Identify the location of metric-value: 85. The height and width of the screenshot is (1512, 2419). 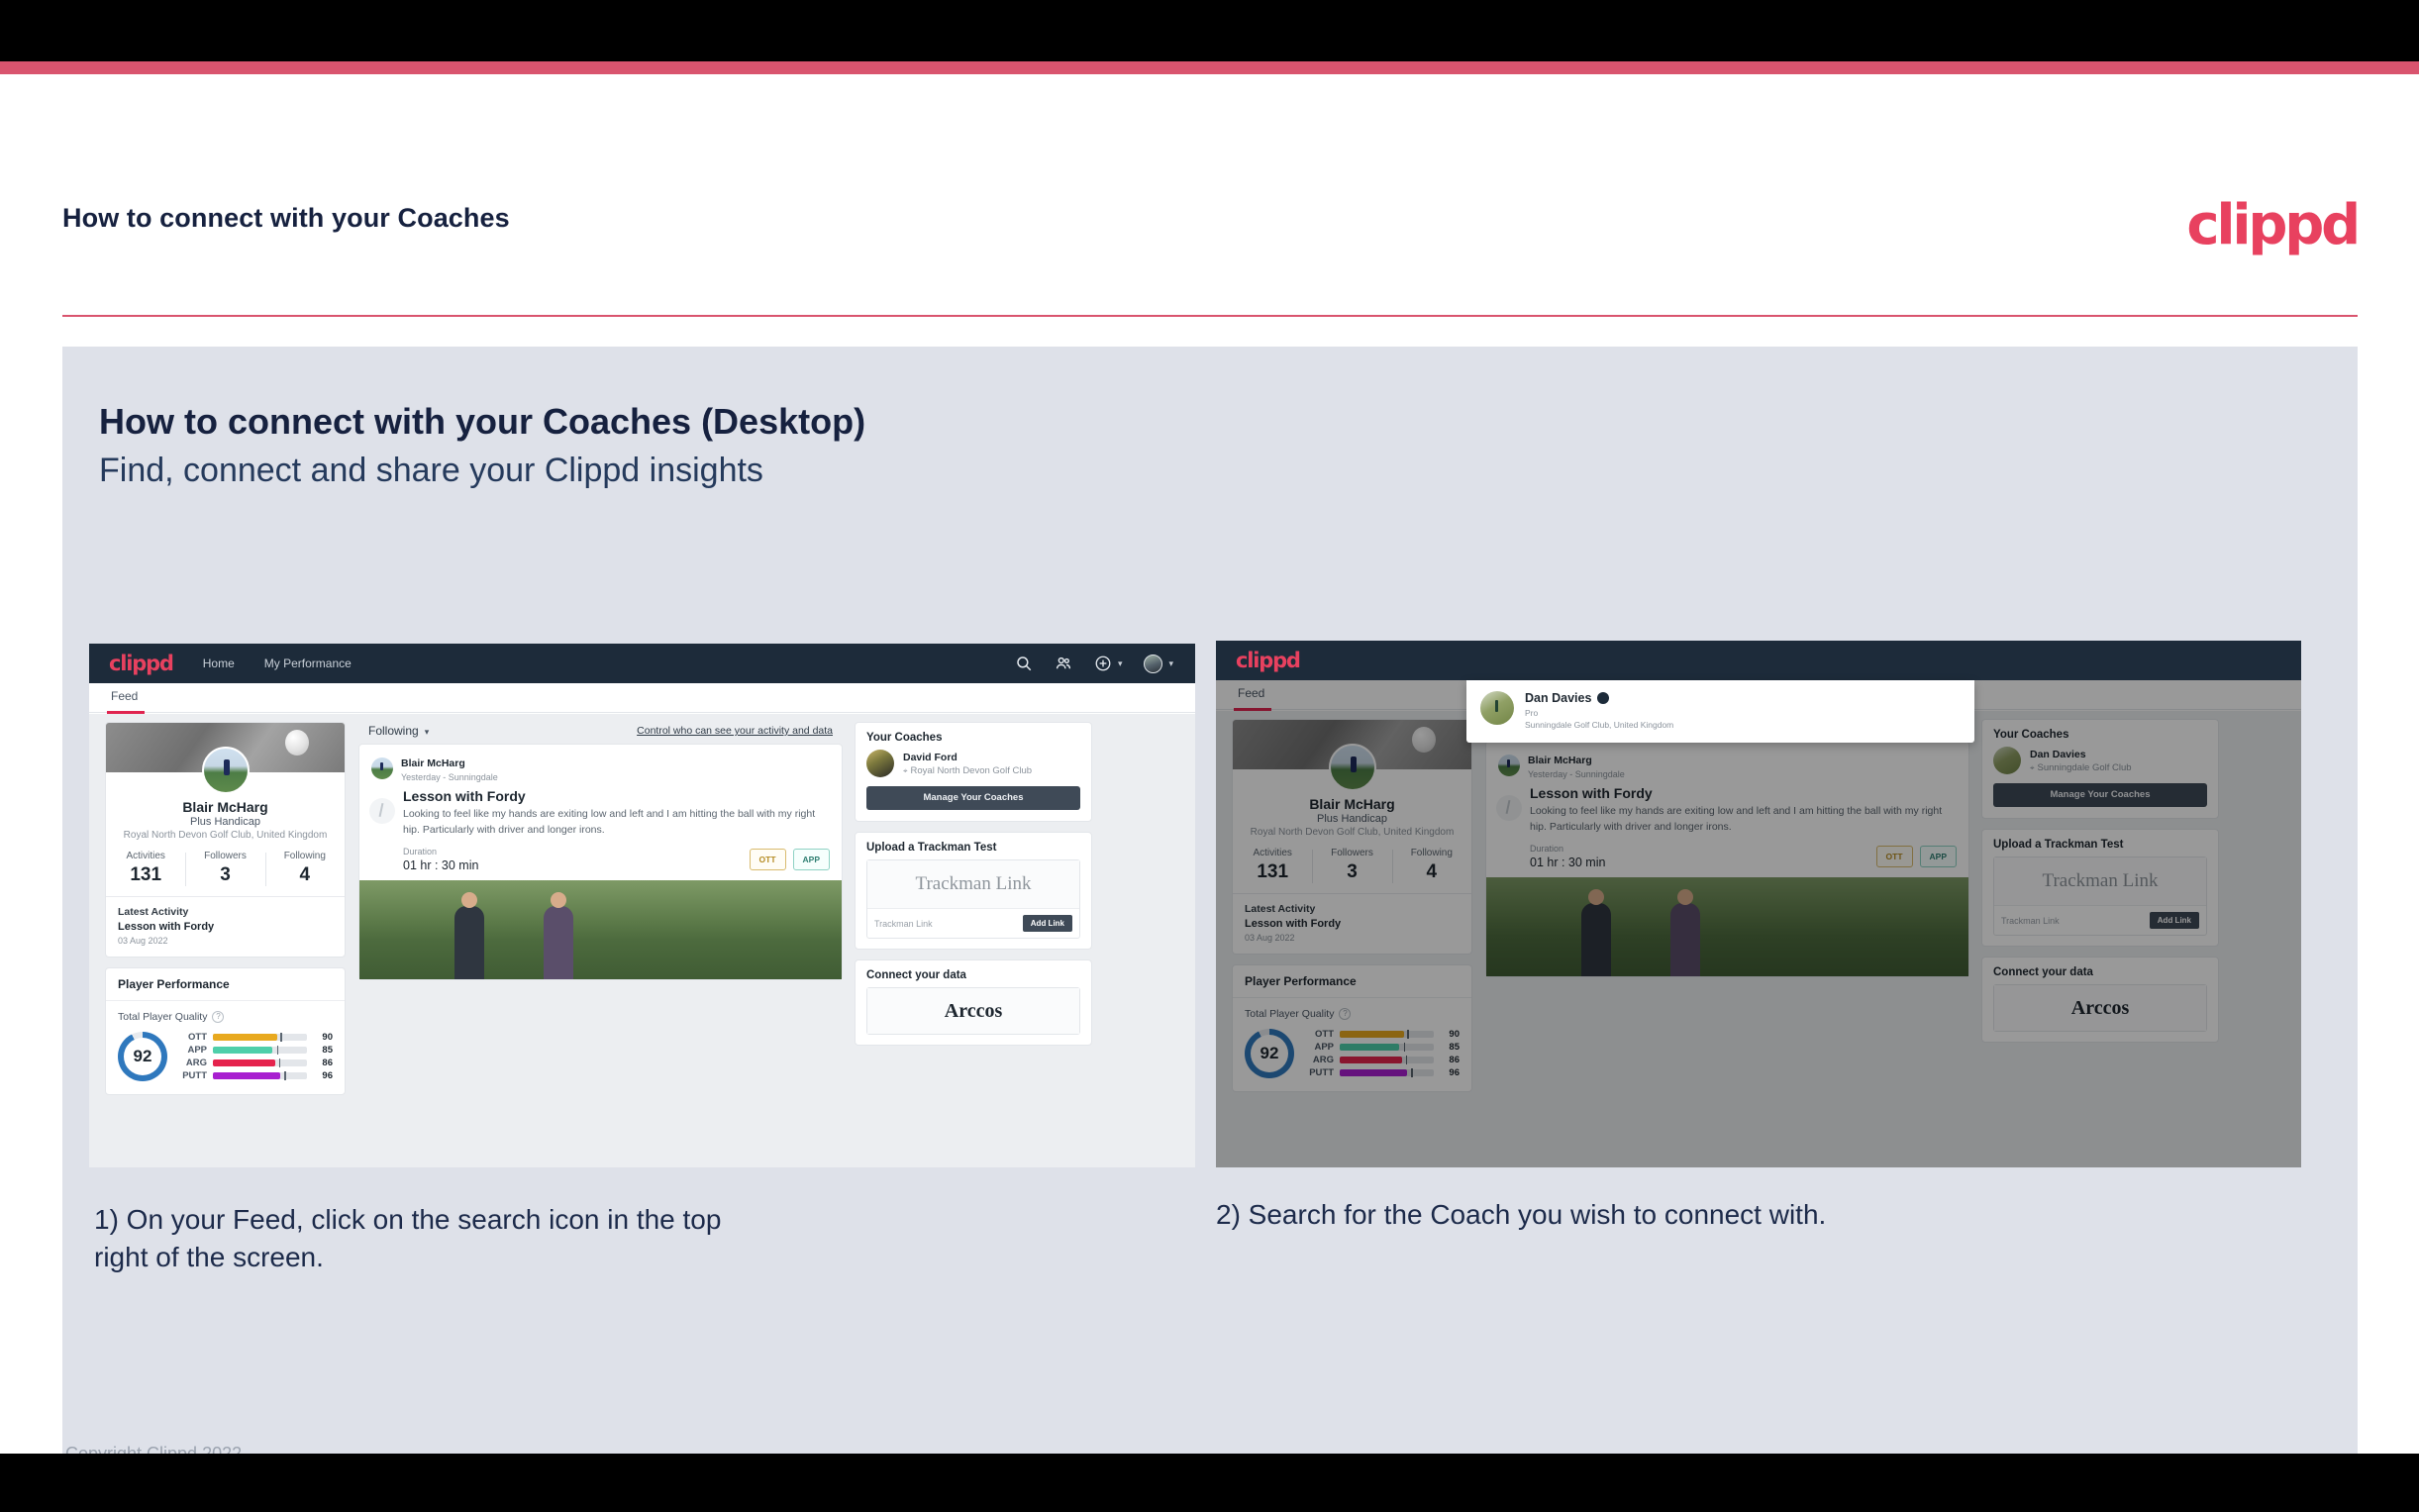
(327, 1050).